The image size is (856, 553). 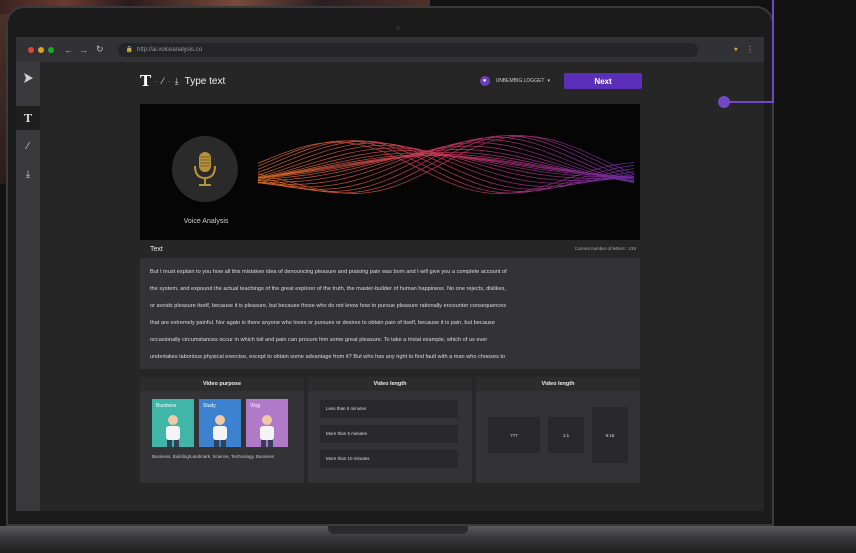 I want to click on purpose-card-study: Study, so click(x=220, y=423).